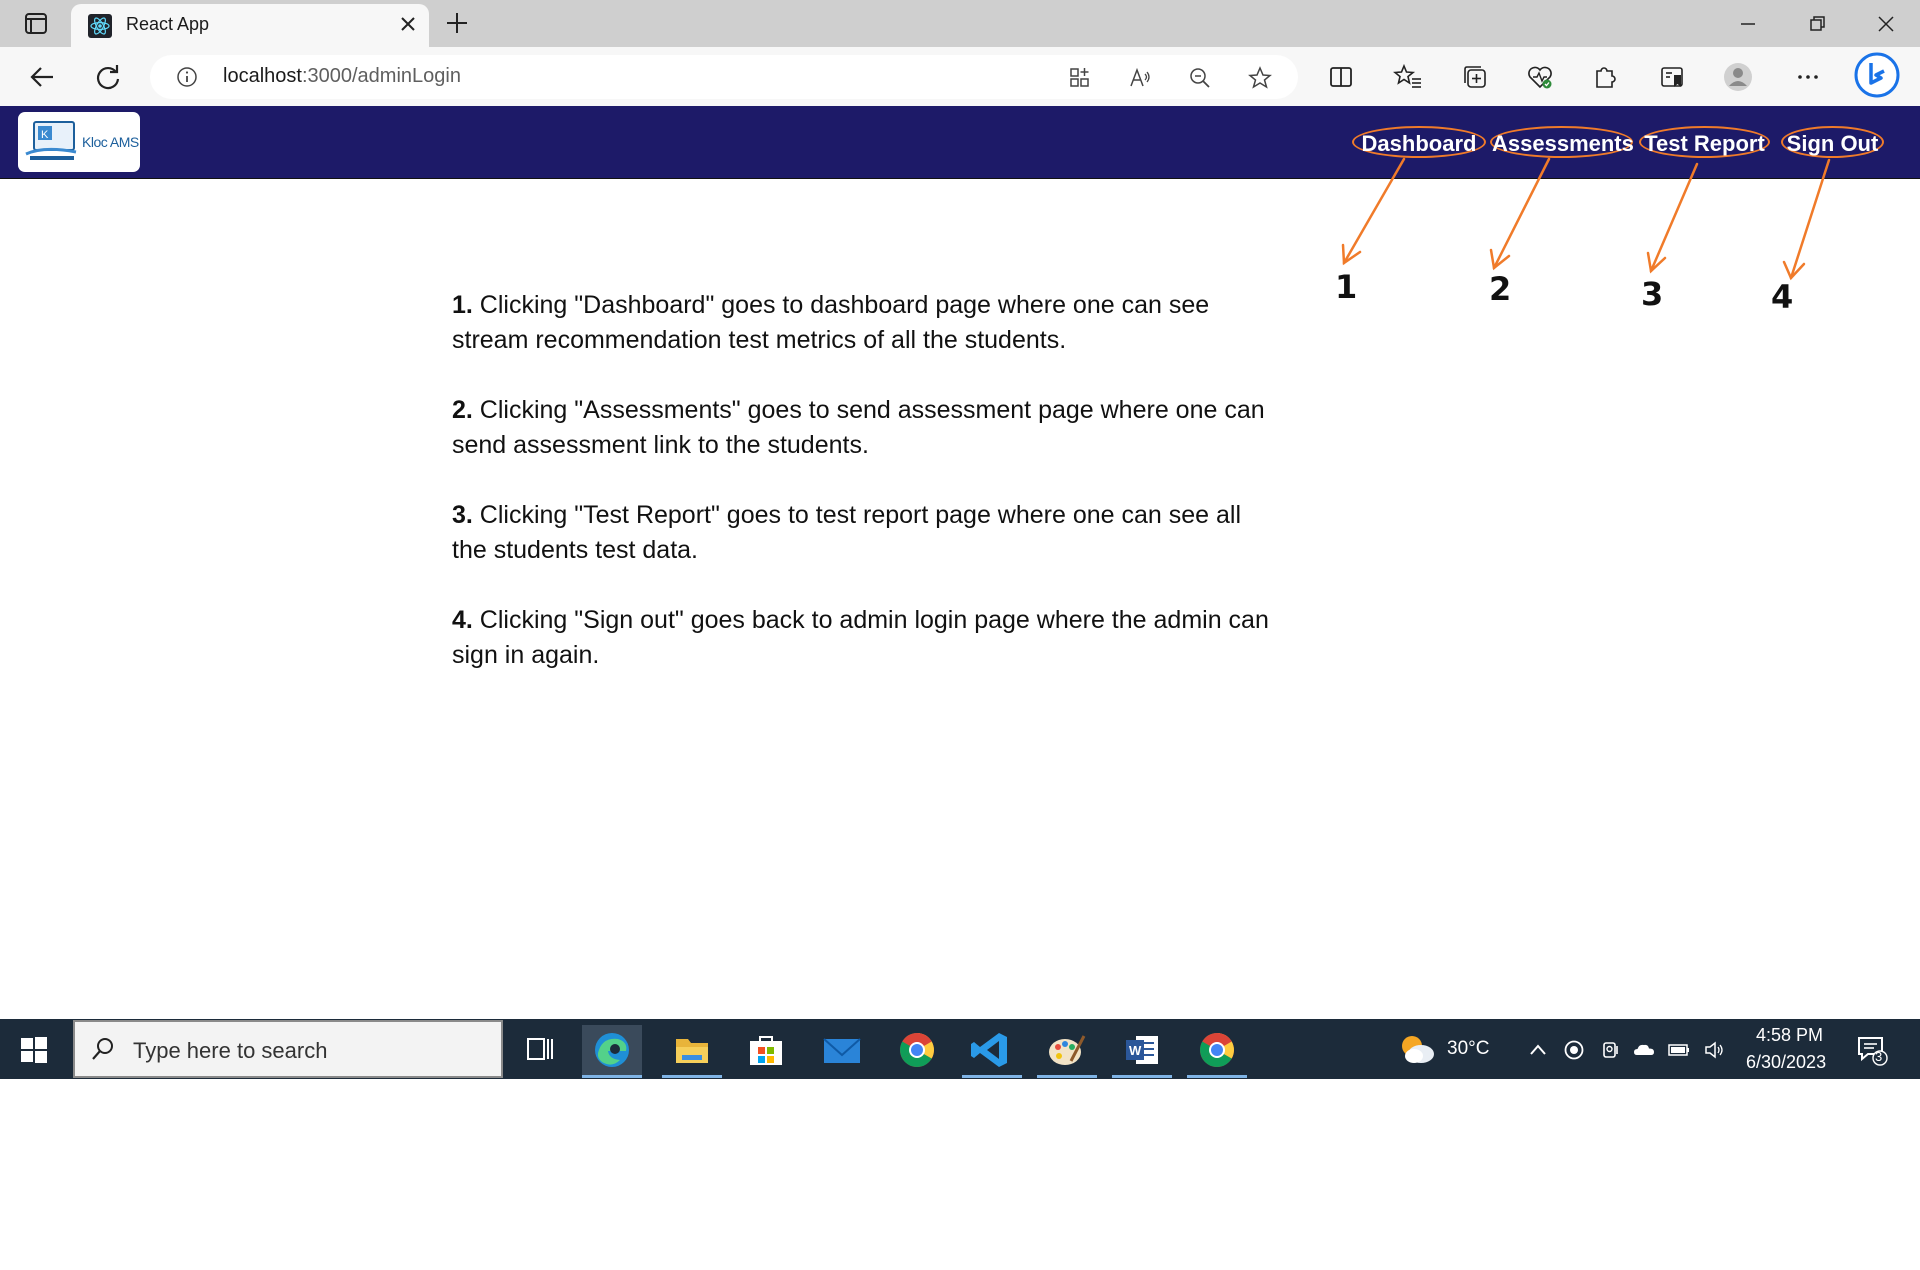 This screenshot has width=1920, height=1270. Describe the element at coordinates (1346, 287) in the screenshot. I see `annotation-number-1: 1` at that location.